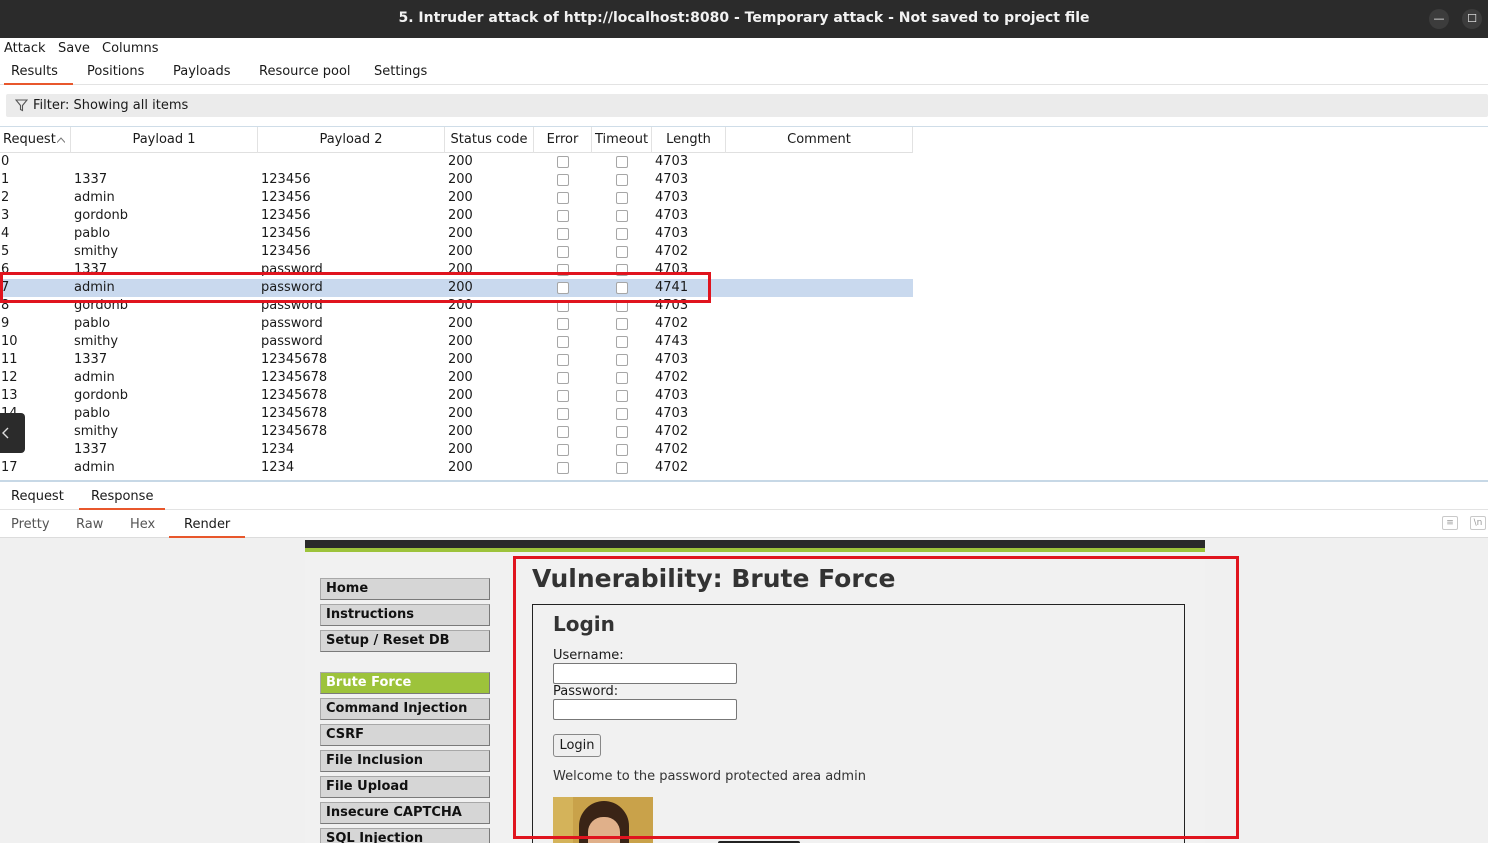 This screenshot has height=843, width=1488. What do you see at coordinates (1478, 523) in the screenshot?
I see `newline-toggle-icon: \n` at bounding box center [1478, 523].